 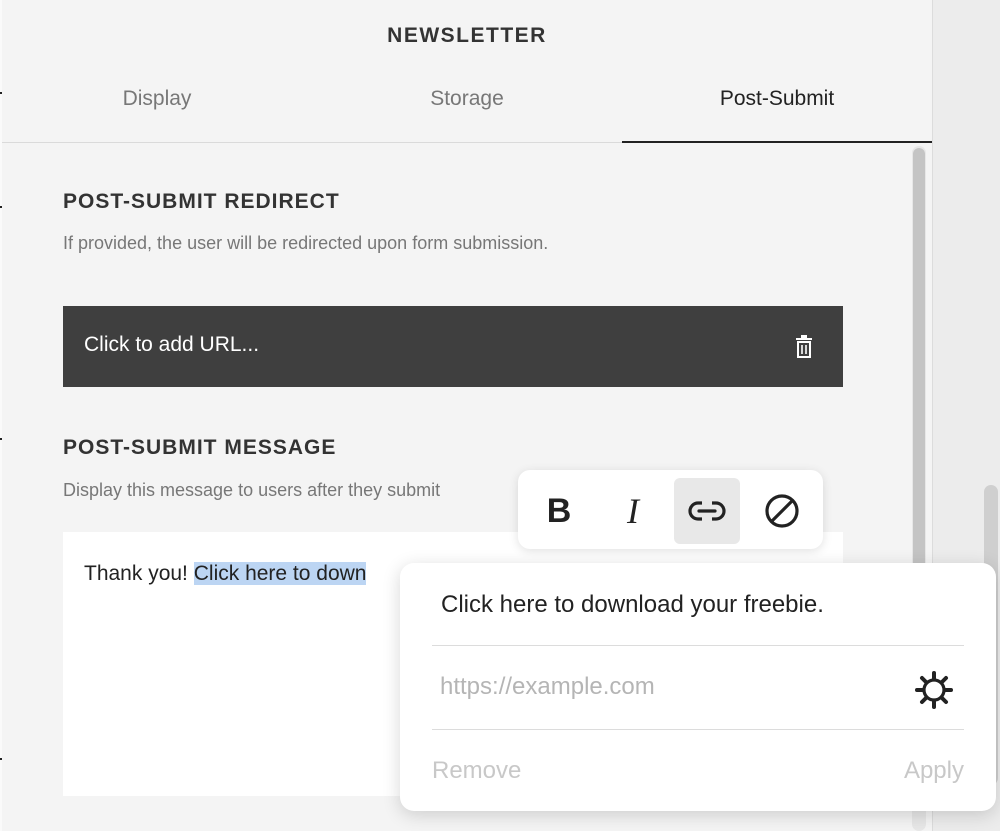 I want to click on message-selected-text: Click here to down, so click(x=280, y=573).